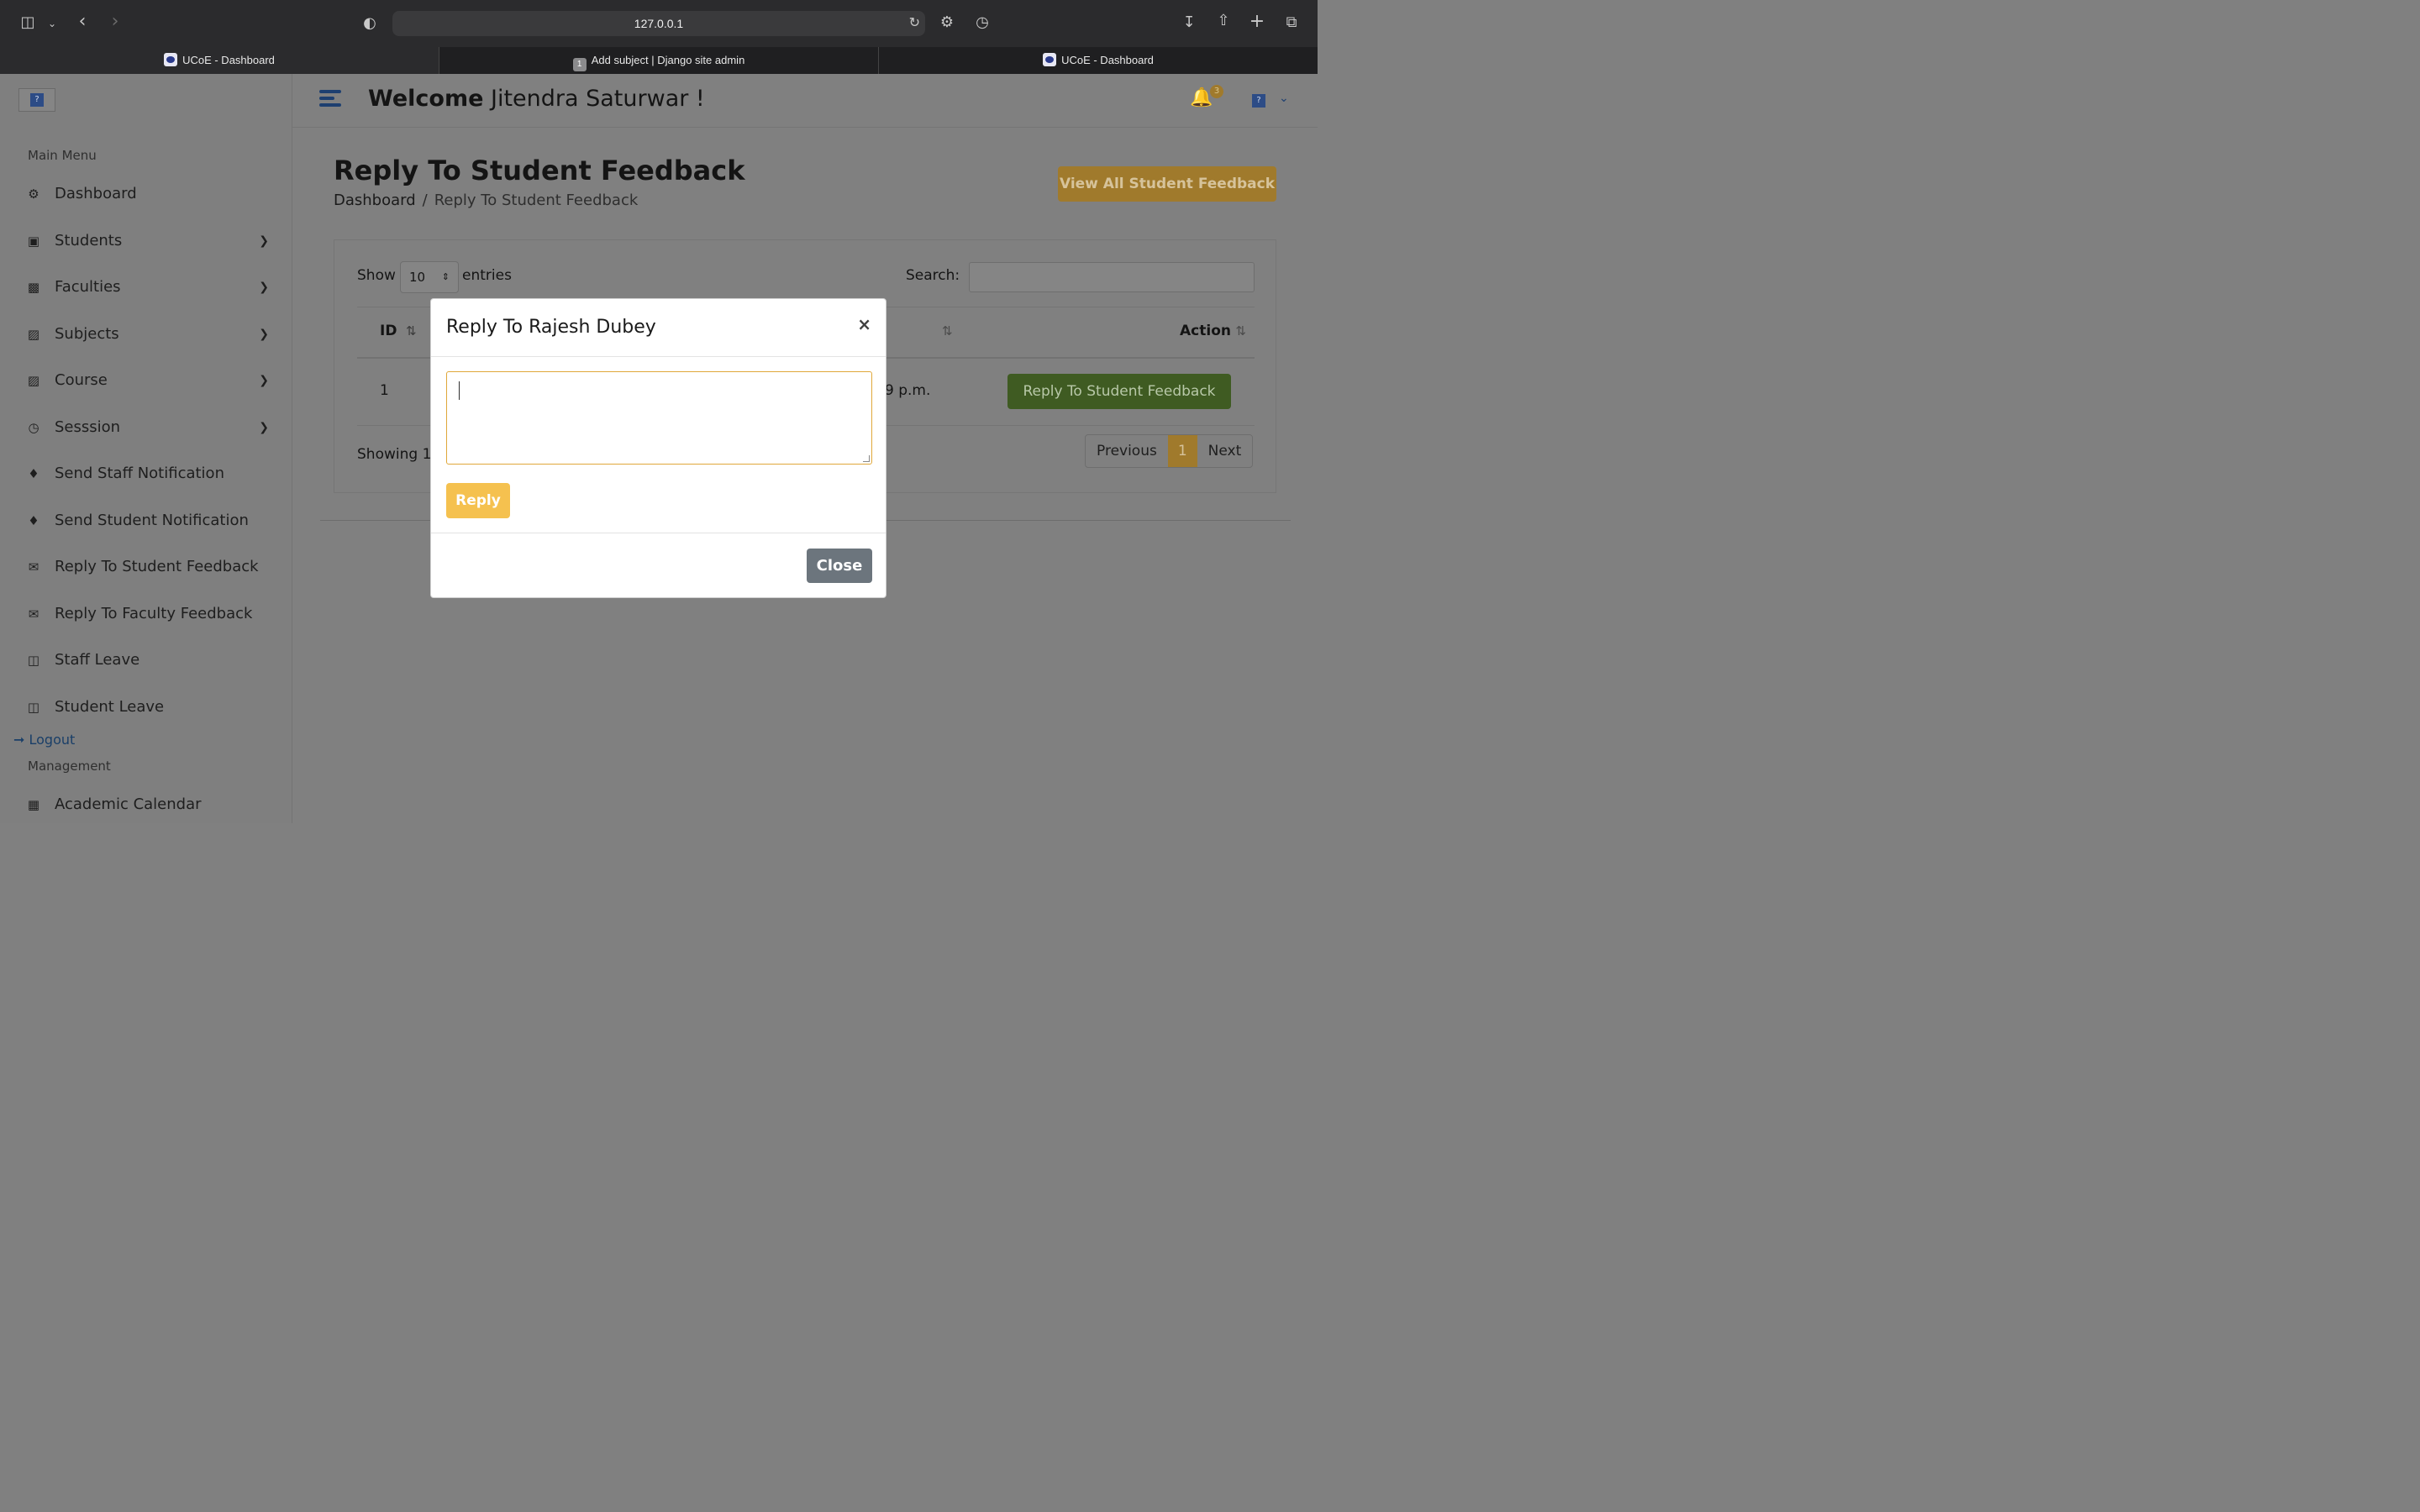 This screenshot has height=1512, width=2420. I want to click on search-input, so click(1112, 277).